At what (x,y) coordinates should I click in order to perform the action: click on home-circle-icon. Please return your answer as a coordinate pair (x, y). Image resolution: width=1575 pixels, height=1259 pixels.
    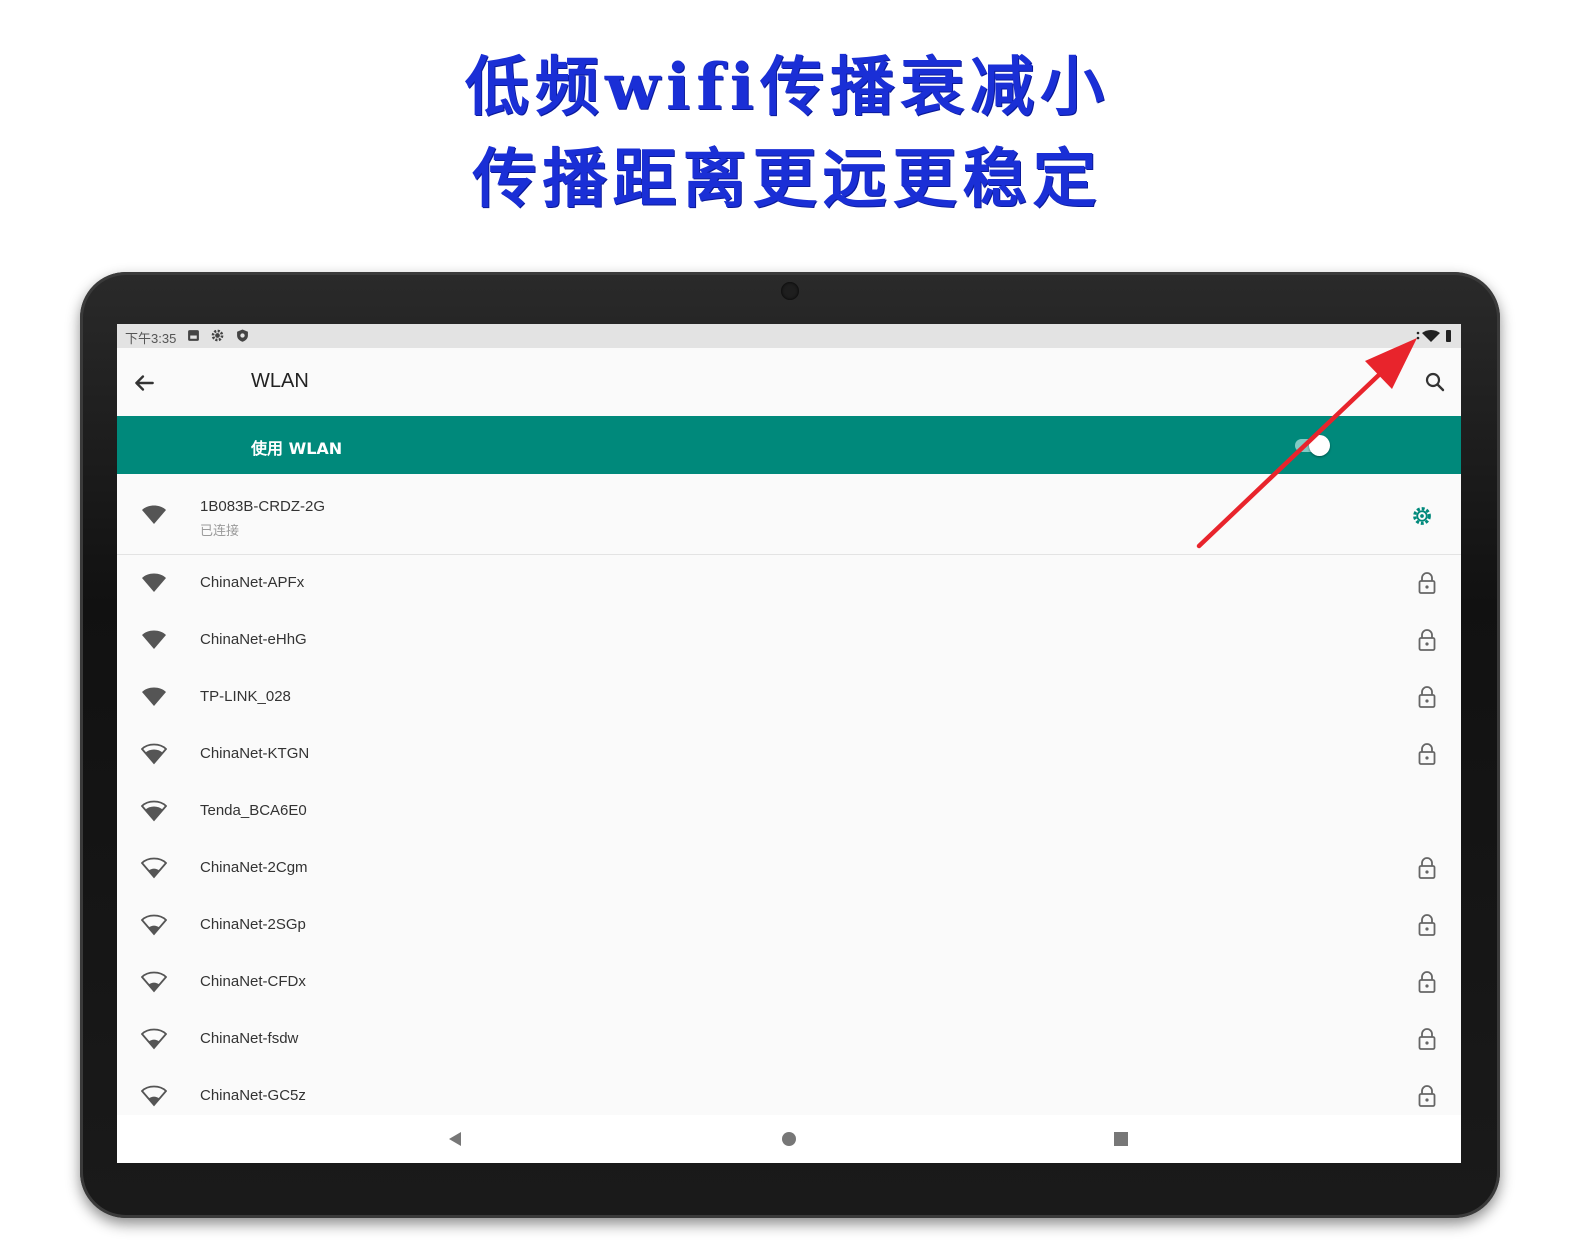
    Looking at the image, I should click on (789, 1139).